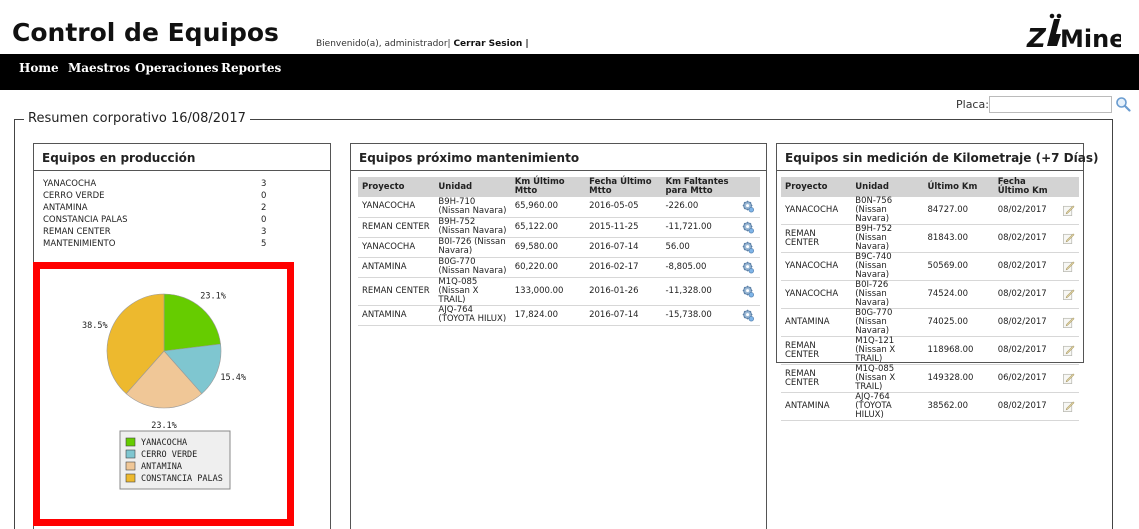 The image size is (1139, 529). What do you see at coordinates (251, 68) in the screenshot?
I see `nav-reportes: Reportes` at bounding box center [251, 68].